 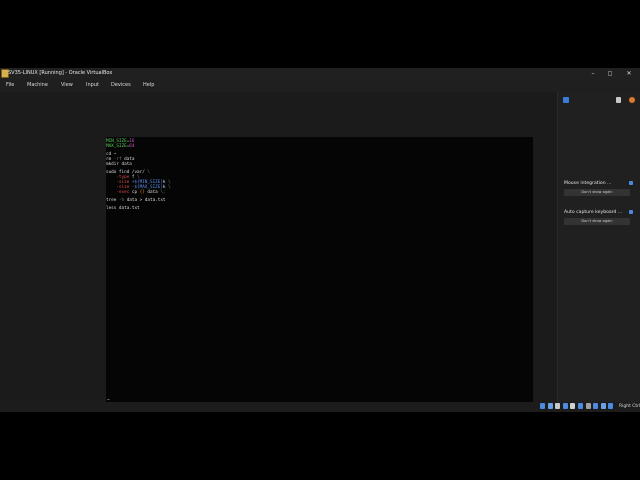 I want to click on usb-icon, so click(x=573, y=406).